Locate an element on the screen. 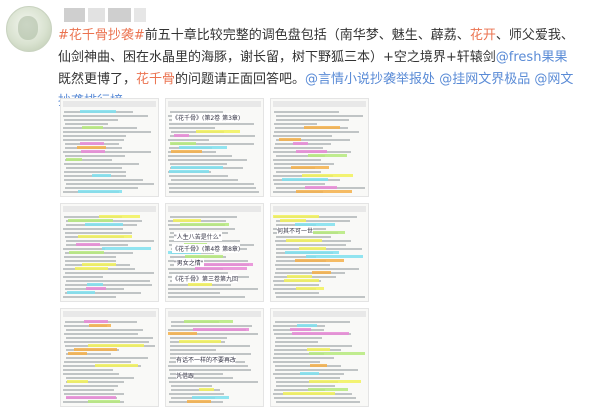 The image size is (590, 411). mention-link: @fresh果果 is located at coordinates (532, 57).